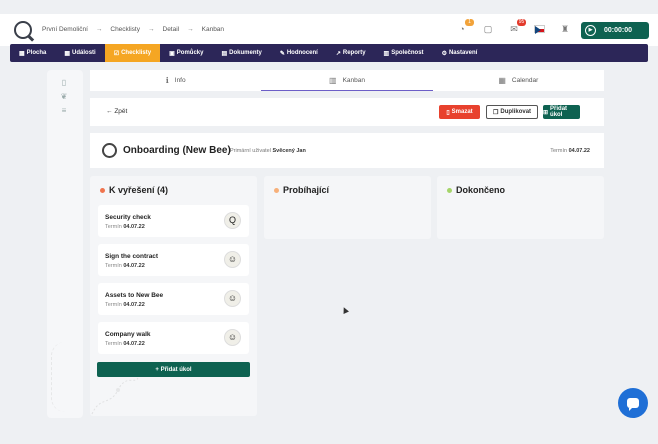 The width and height of the screenshot is (658, 444). Describe the element at coordinates (590, 30) in the screenshot. I see `play-icon: ▶` at that location.